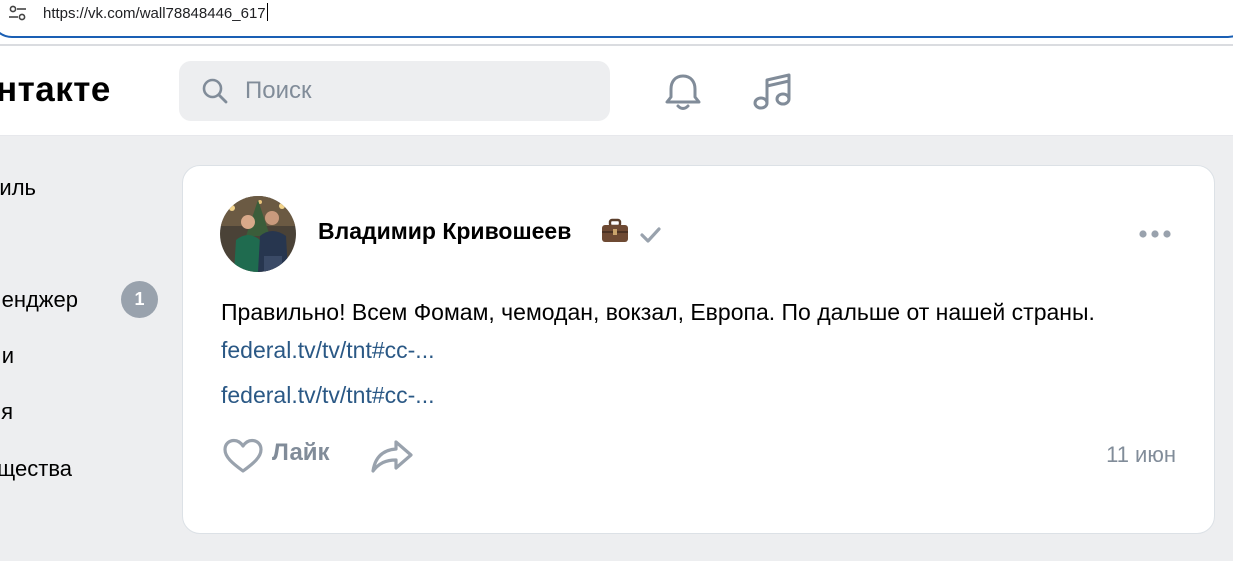 The image size is (1233, 561). What do you see at coordinates (215, 91) in the screenshot?
I see `search-icon` at bounding box center [215, 91].